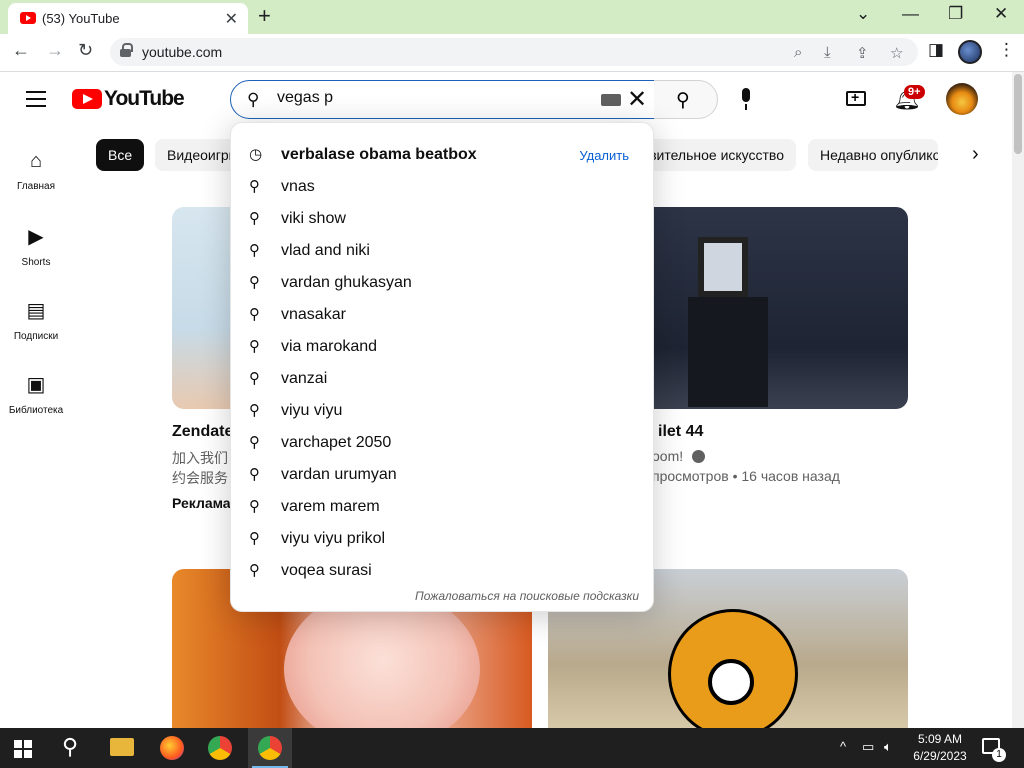 This screenshot has width=1024, height=768. Describe the element at coordinates (856, 97) in the screenshot. I see `create-video-icon` at that location.